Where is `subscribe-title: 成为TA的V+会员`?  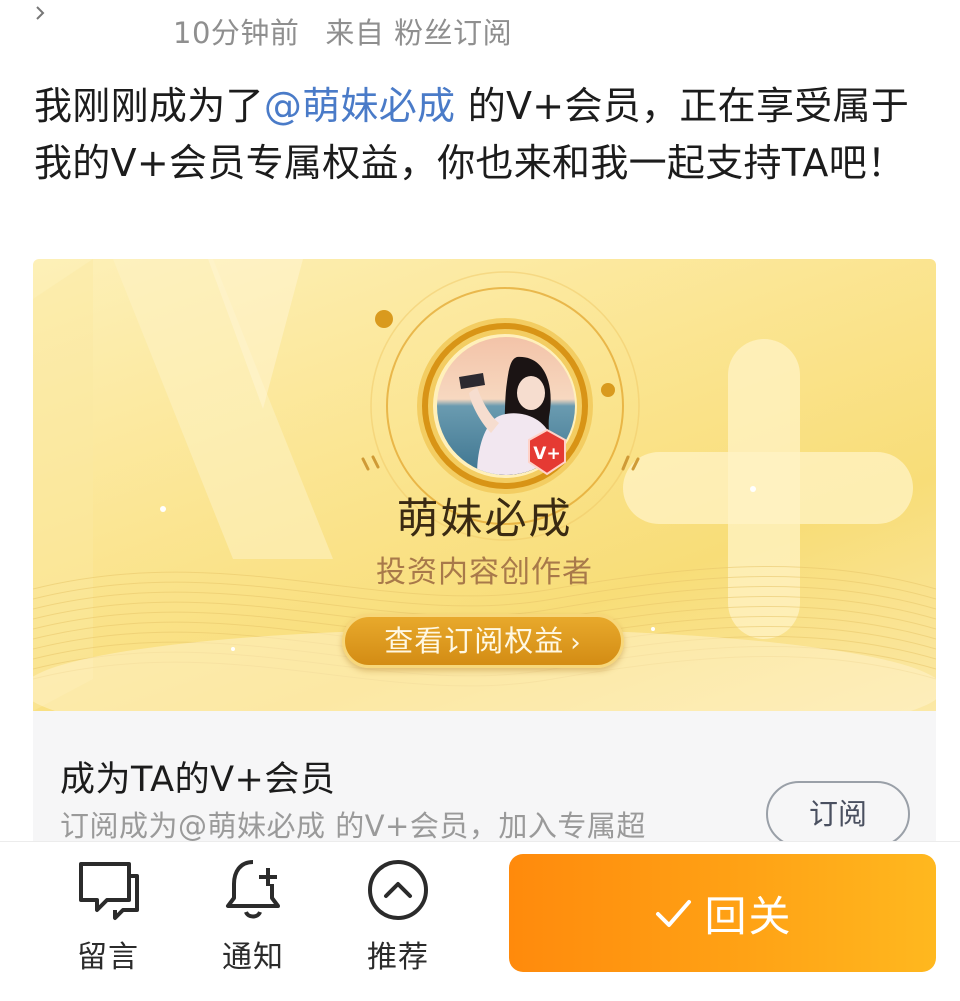 subscribe-title: 成为TA的V+会员 is located at coordinates (198, 780).